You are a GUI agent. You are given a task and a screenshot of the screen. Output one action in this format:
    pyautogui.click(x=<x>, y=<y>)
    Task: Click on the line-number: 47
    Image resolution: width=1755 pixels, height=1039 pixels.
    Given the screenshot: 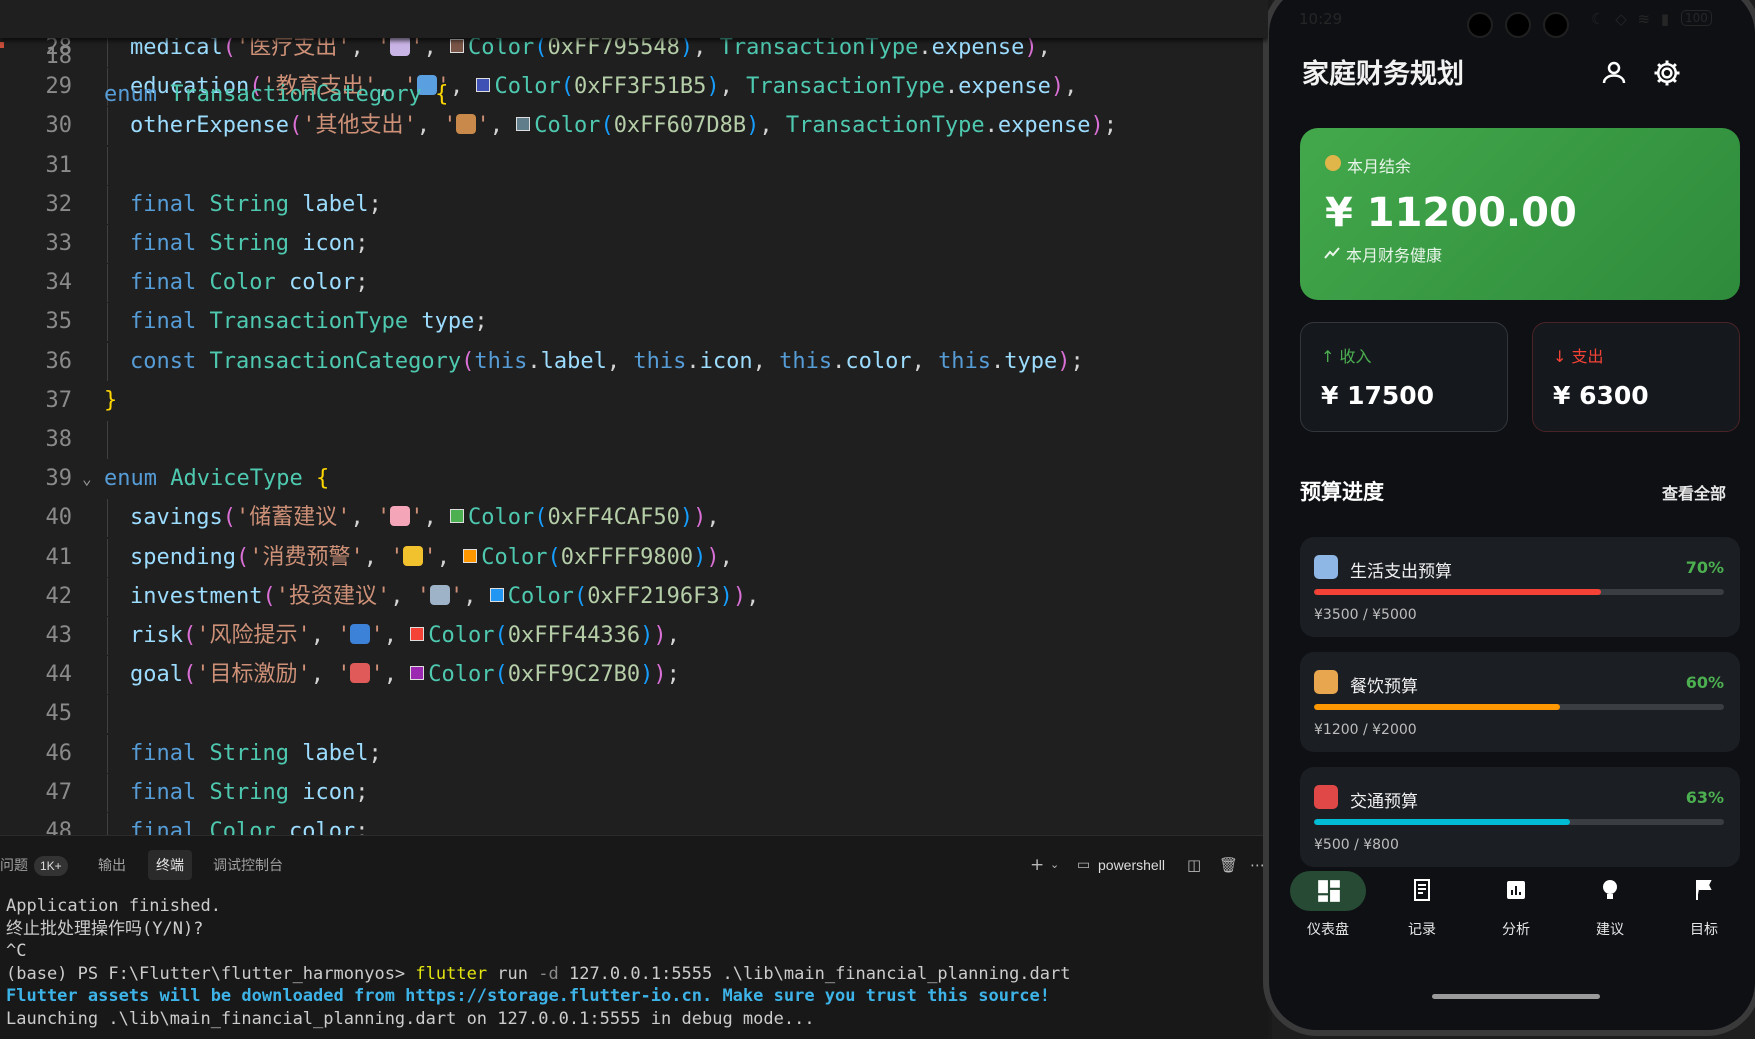 What is the action you would take?
    pyautogui.click(x=59, y=792)
    